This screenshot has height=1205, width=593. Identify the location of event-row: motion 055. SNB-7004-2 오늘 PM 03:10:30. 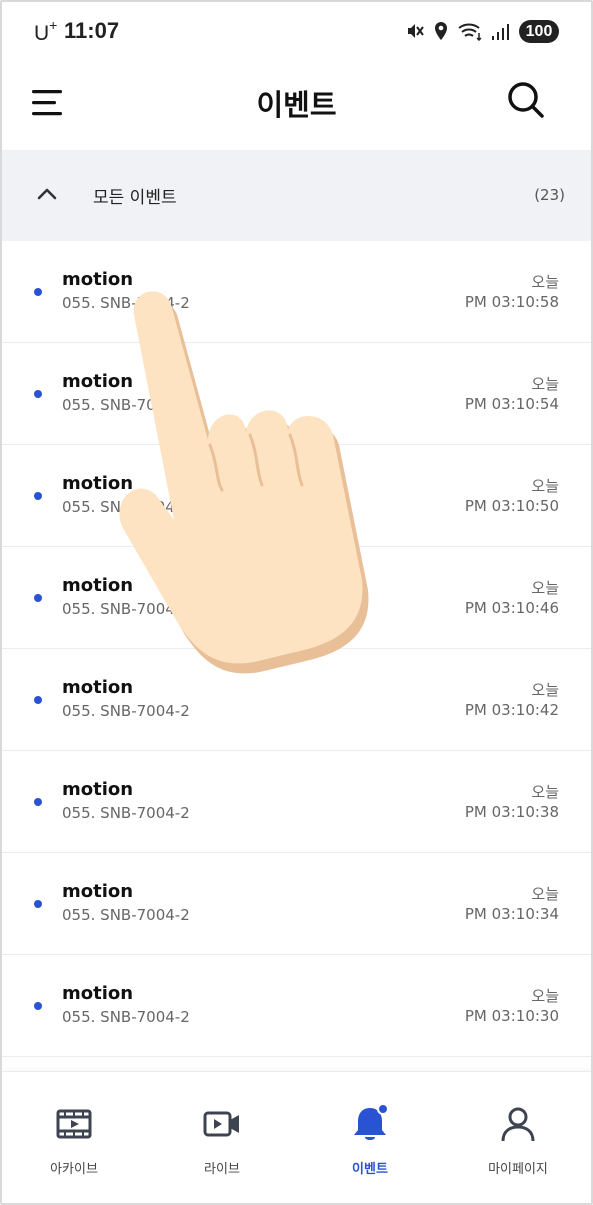
(296, 1006).